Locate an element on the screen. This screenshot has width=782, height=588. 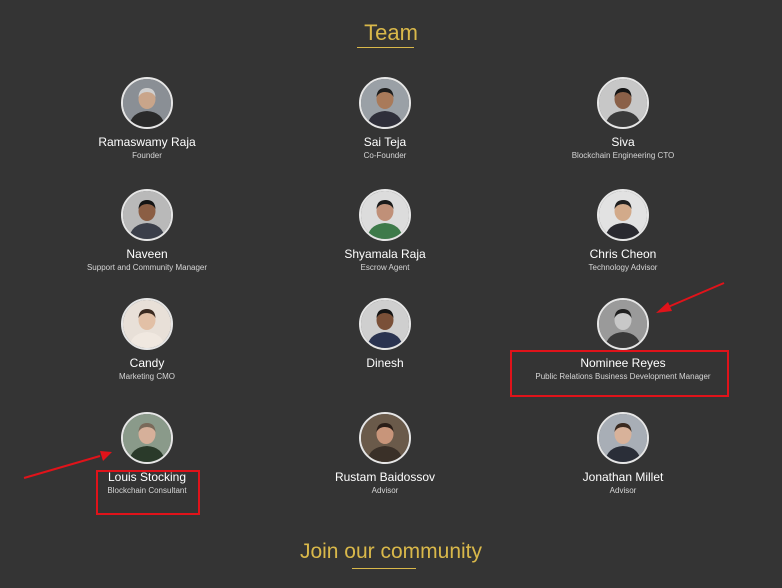
arrow-to-louis-stocking is located at coordinates (67, 465).